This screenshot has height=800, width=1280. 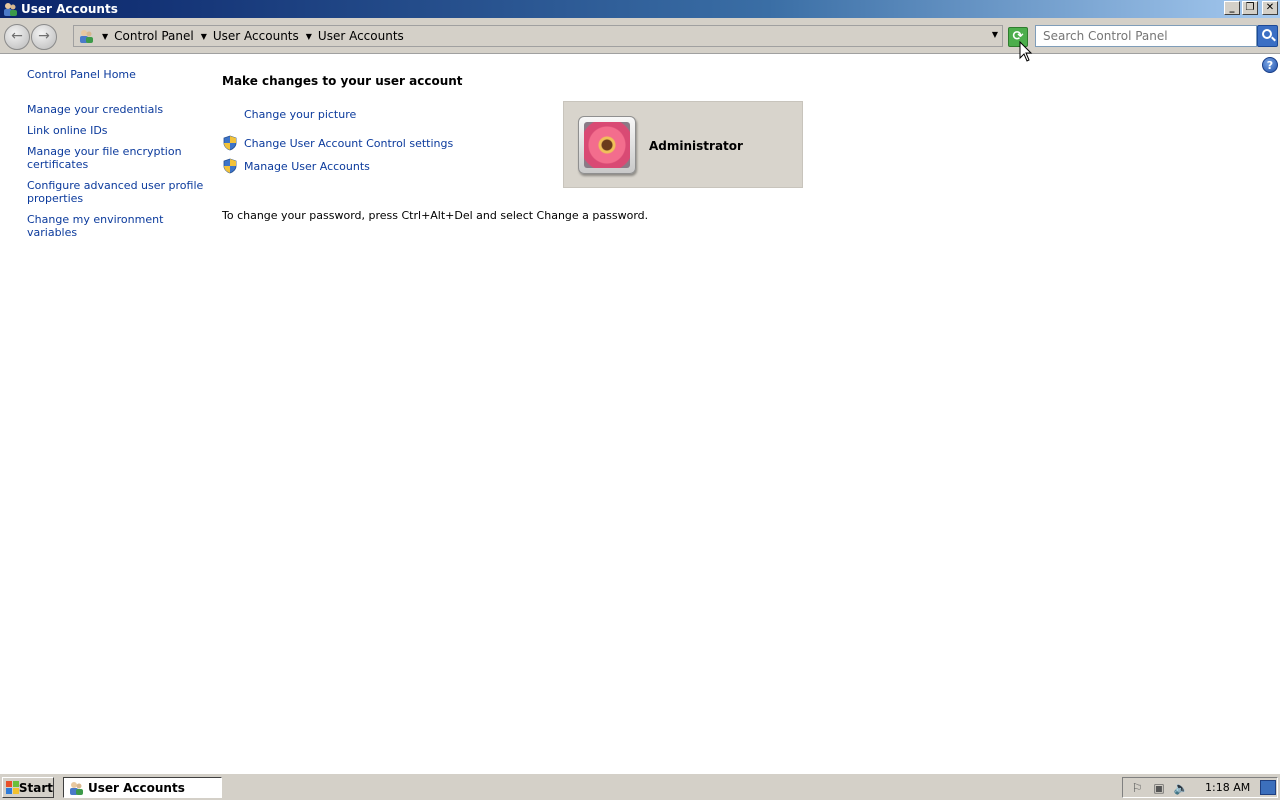 I want to click on start-button: Start, so click(x=28, y=787).